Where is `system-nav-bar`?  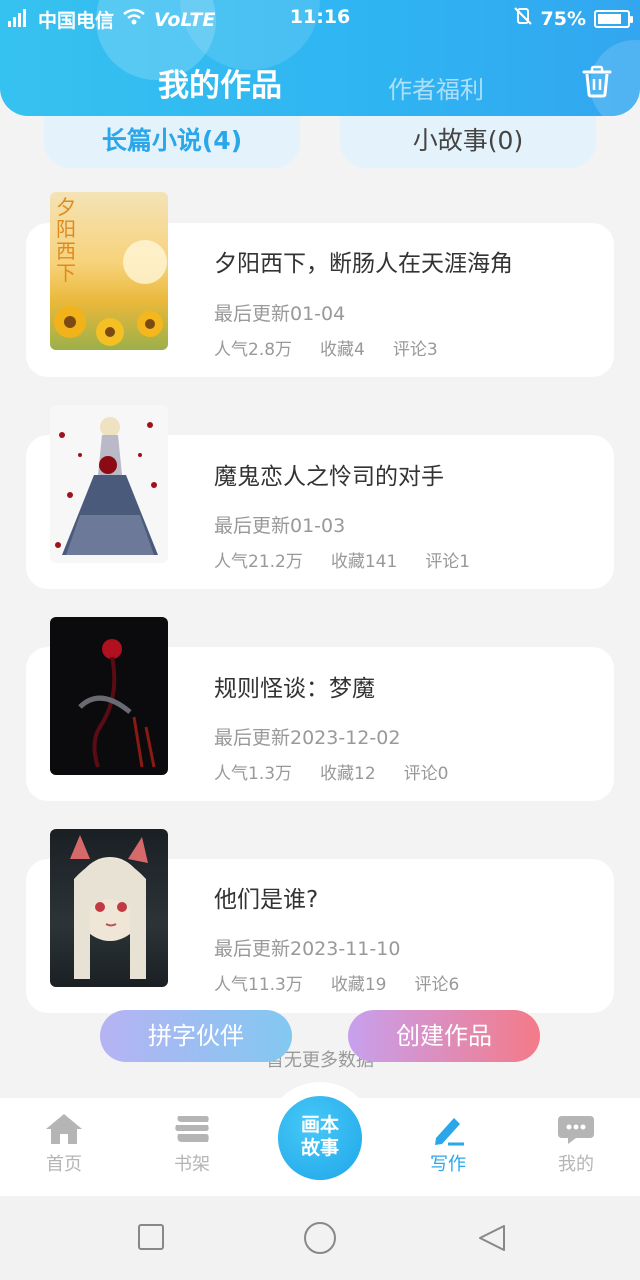
system-nav-bar is located at coordinates (320, 1238).